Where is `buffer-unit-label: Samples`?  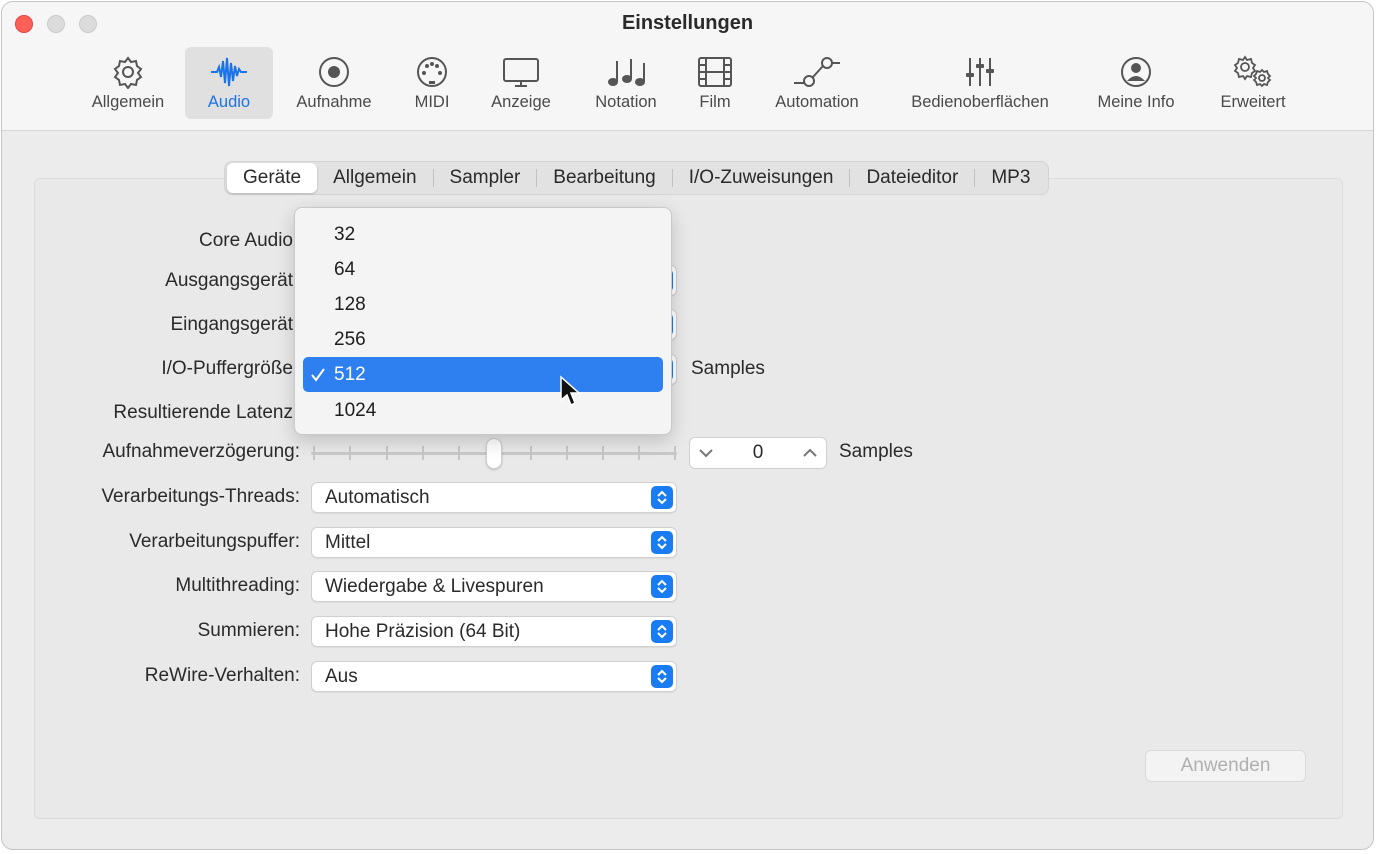 buffer-unit-label: Samples is located at coordinates (728, 368).